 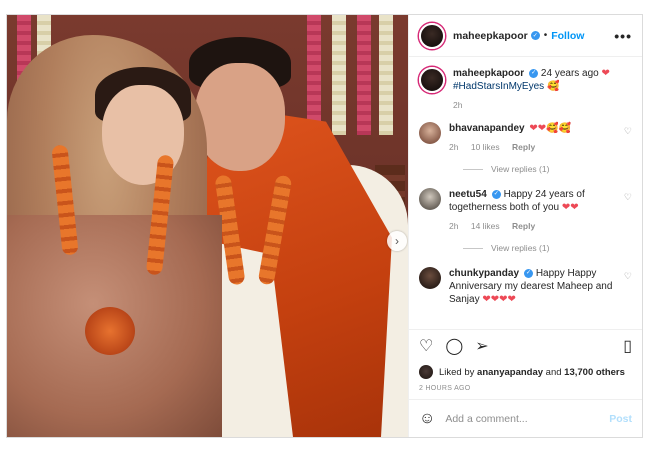 I want to click on likes-summary: Liked by ananyapanday and 13,700 others, so click(x=525, y=372).